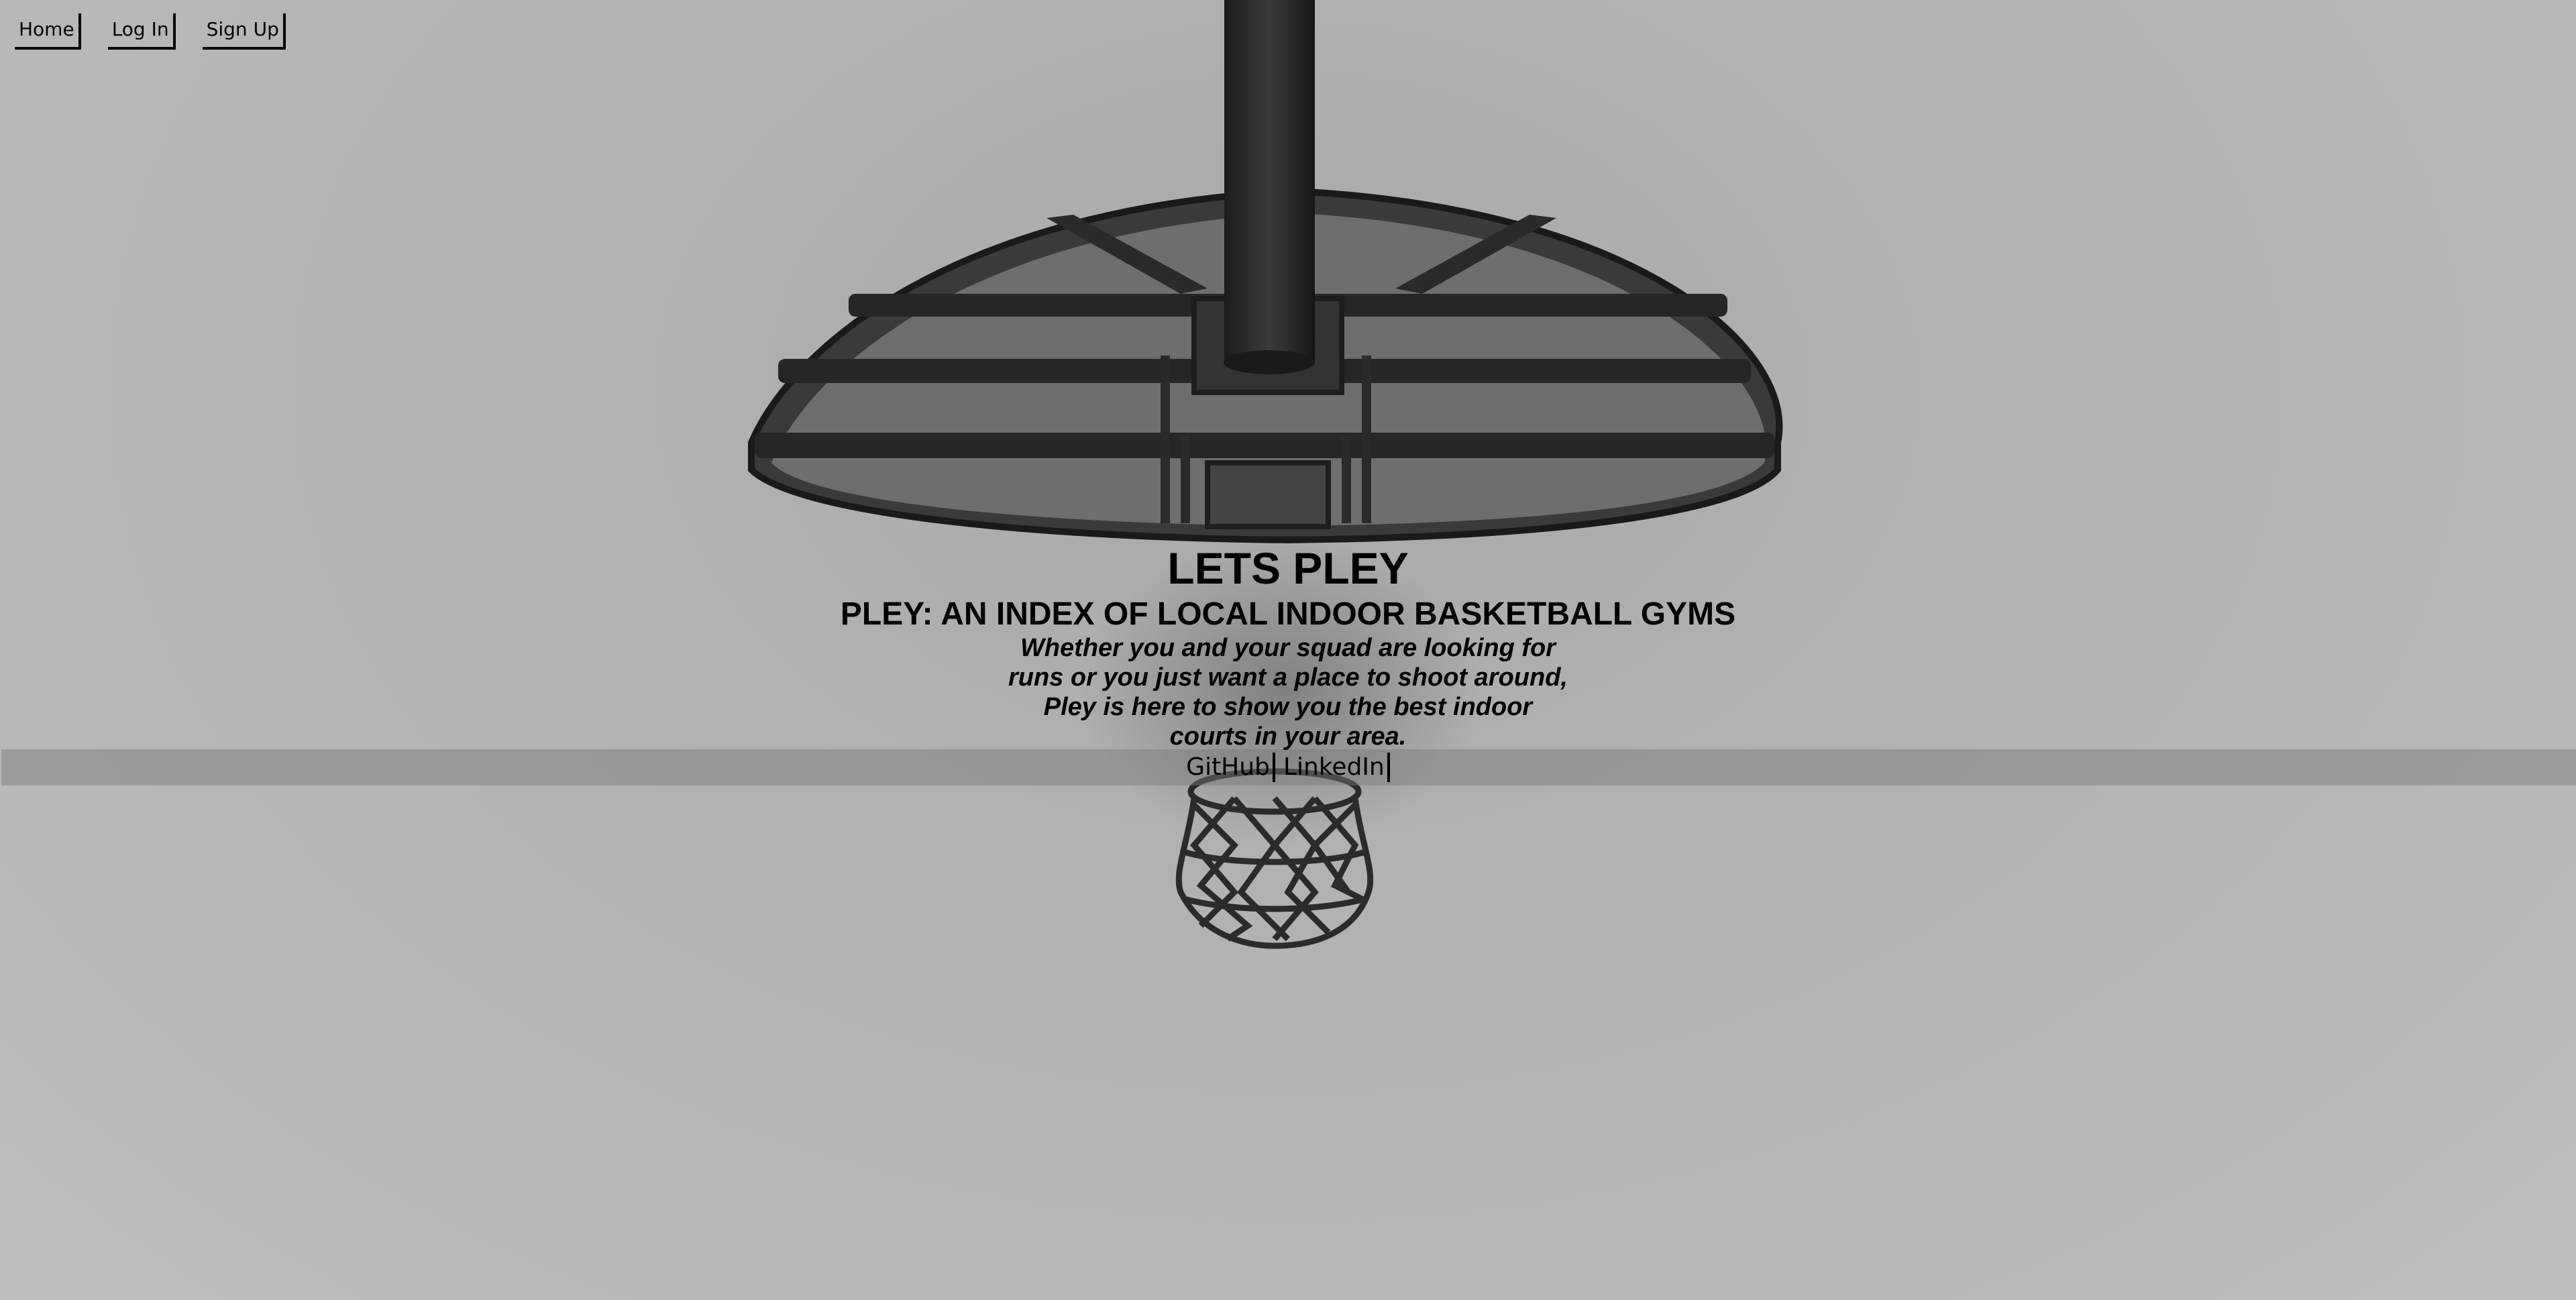  I want to click on social-links: GitHub LinkedIn, so click(1288, 768).